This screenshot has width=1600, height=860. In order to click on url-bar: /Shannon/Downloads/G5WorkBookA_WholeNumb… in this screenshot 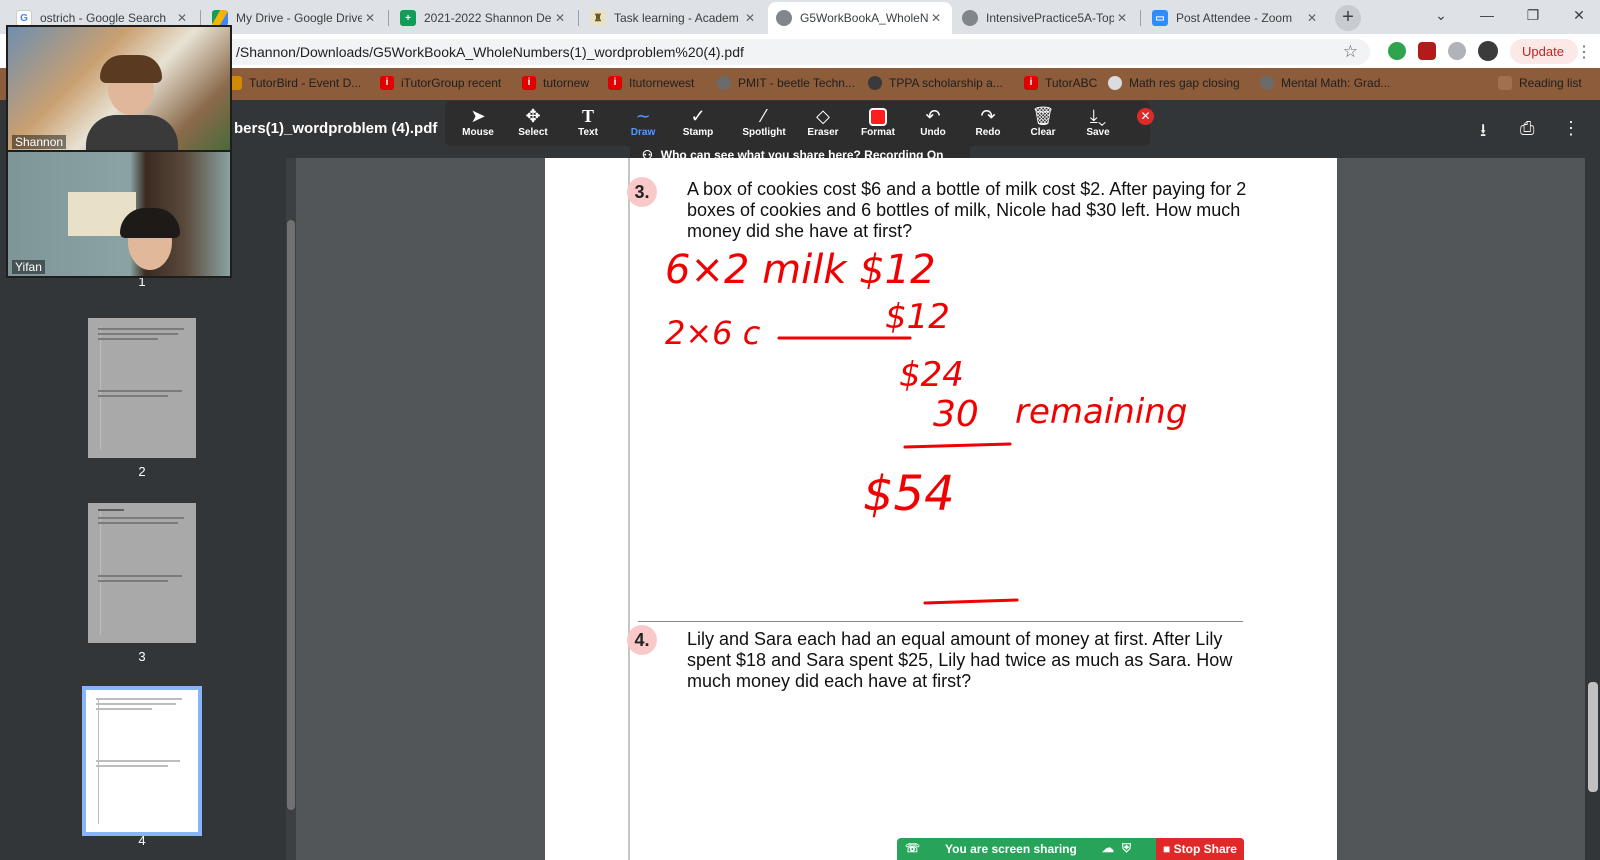, I will do `click(795, 52)`.